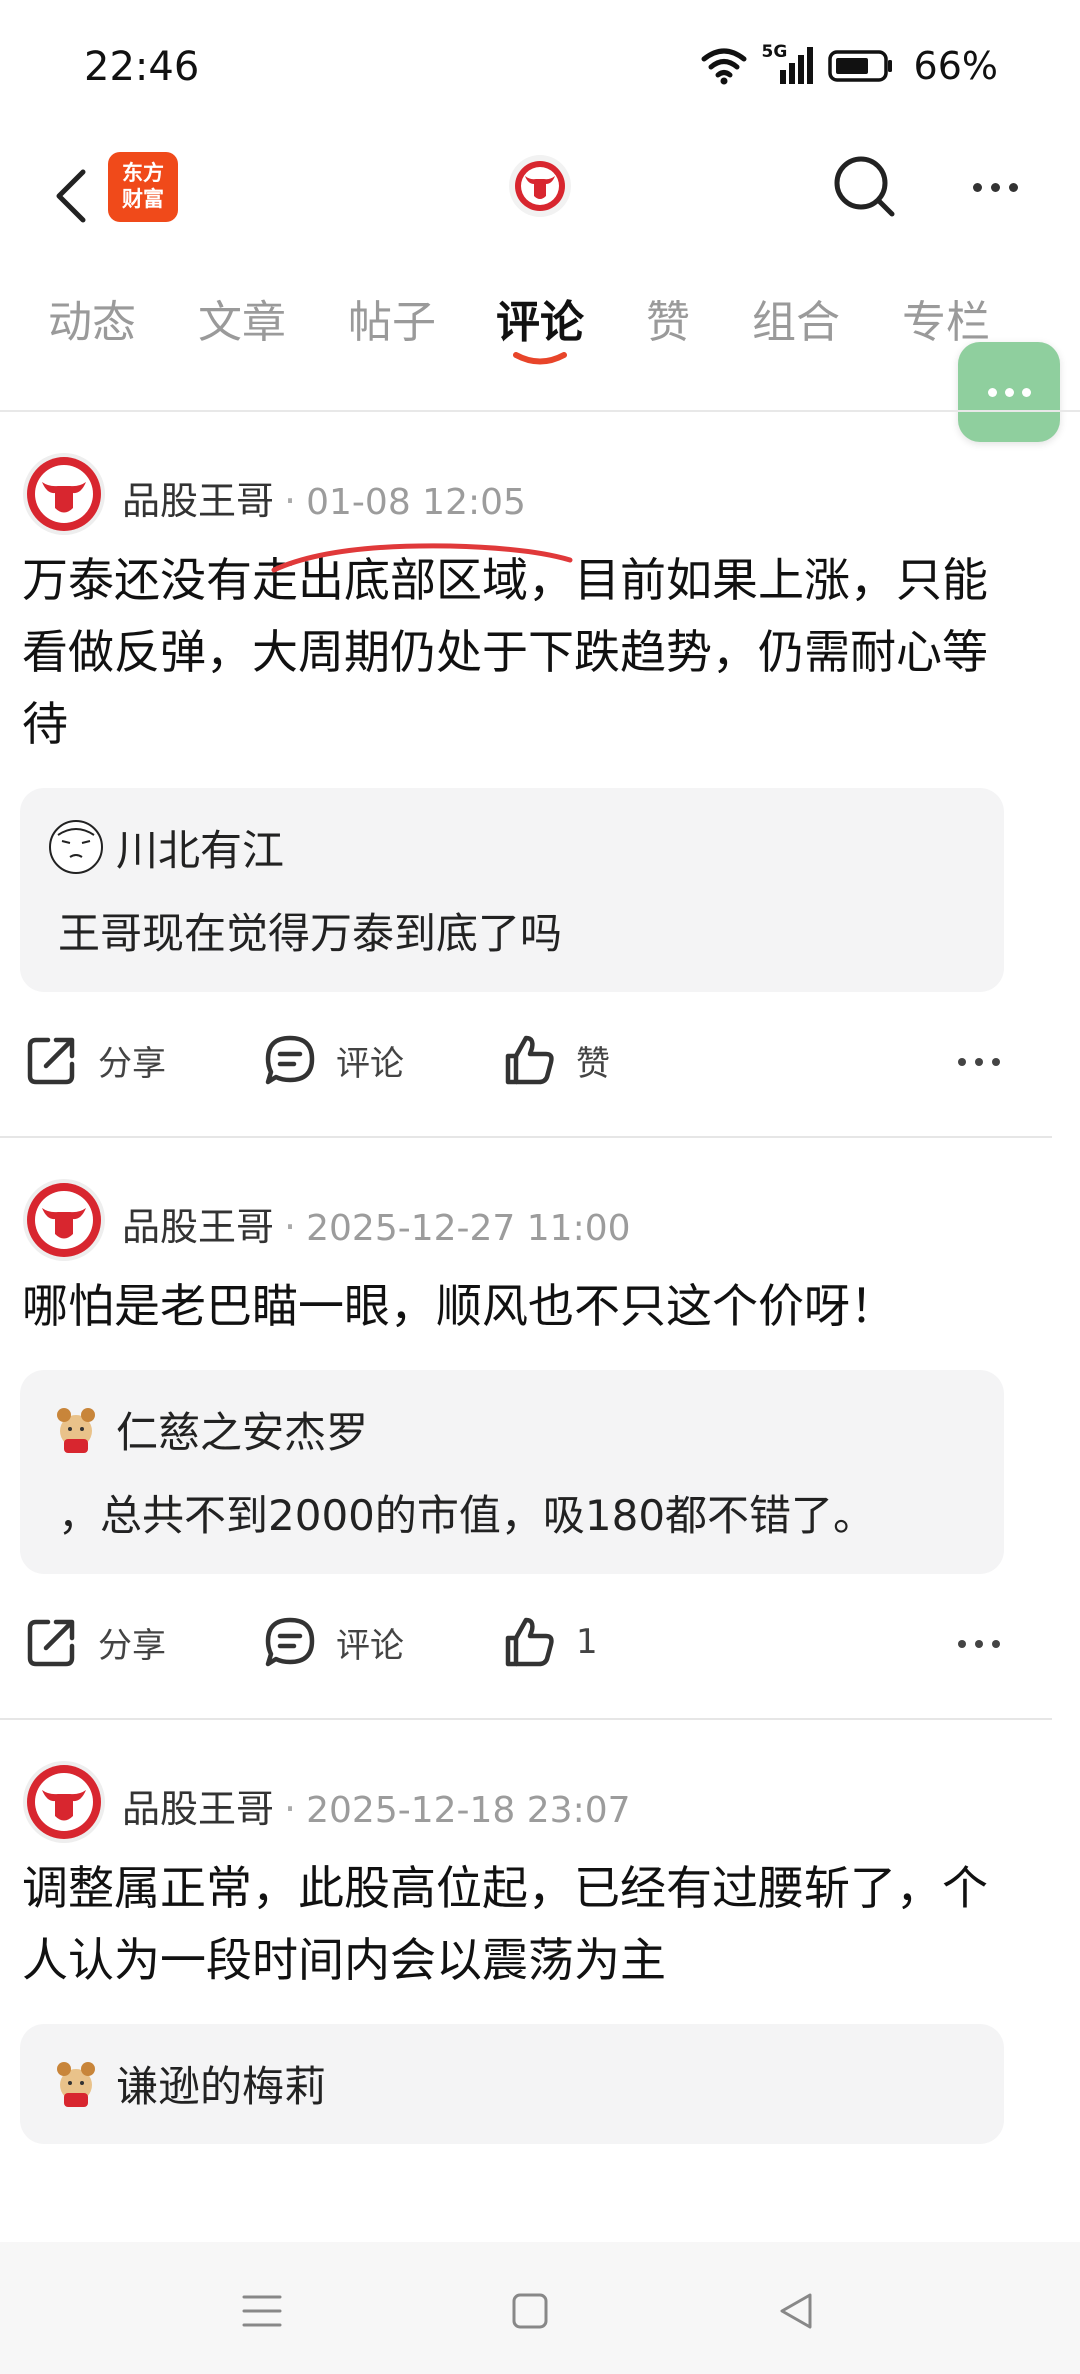 The height and width of the screenshot is (2374, 1080). I want to click on tab-posts: 帖子, so click(392, 318).